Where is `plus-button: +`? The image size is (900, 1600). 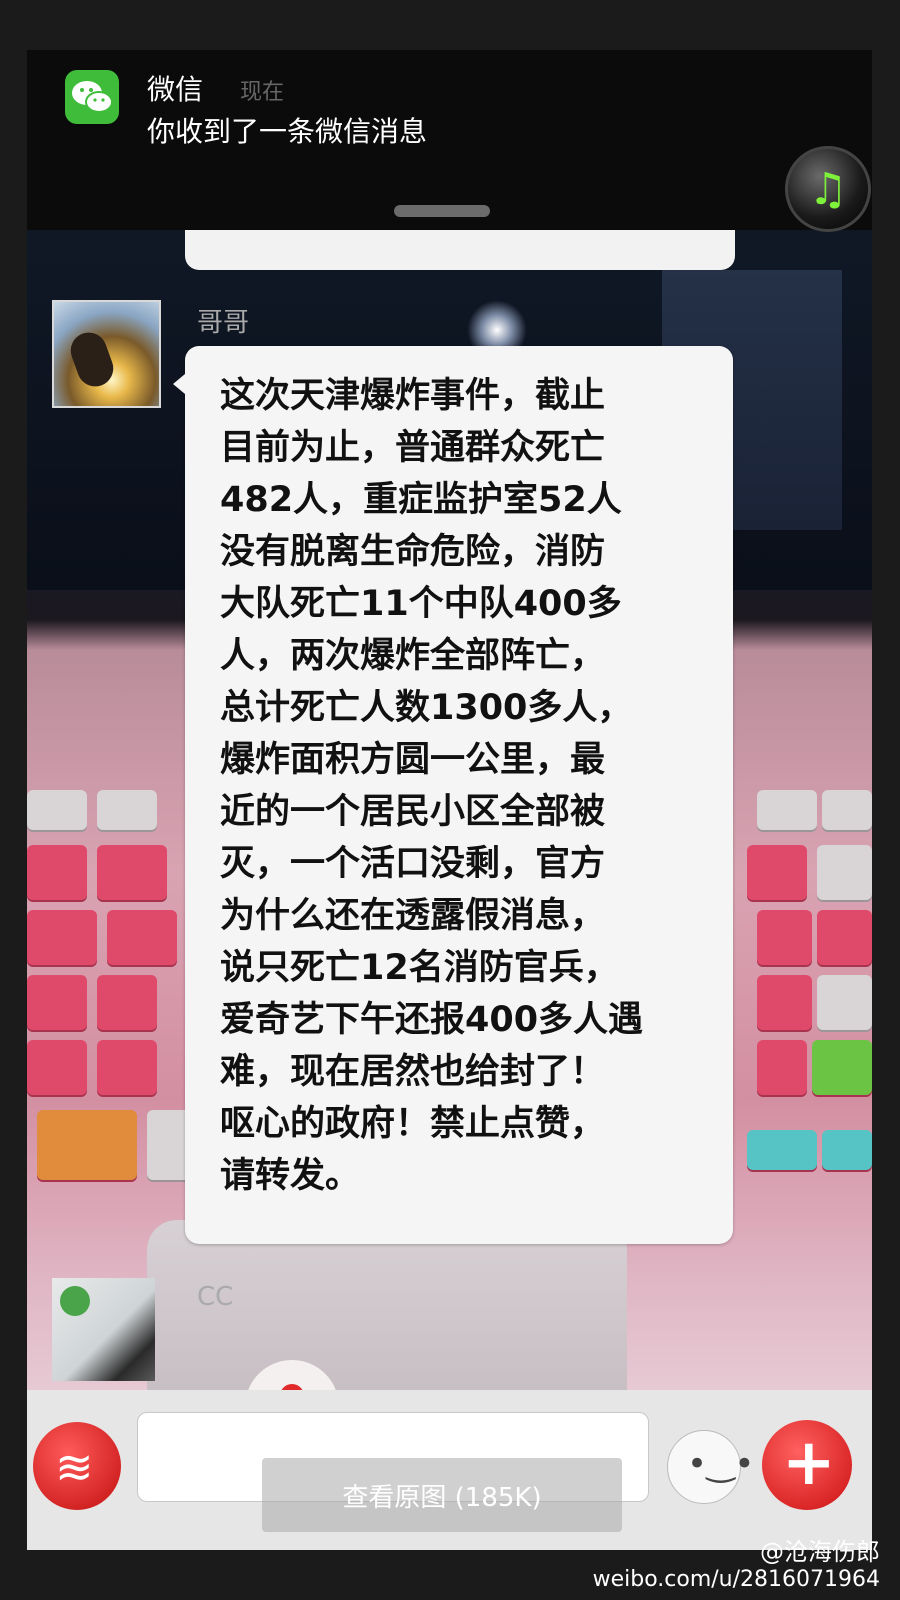
plus-button: + is located at coordinates (807, 1465).